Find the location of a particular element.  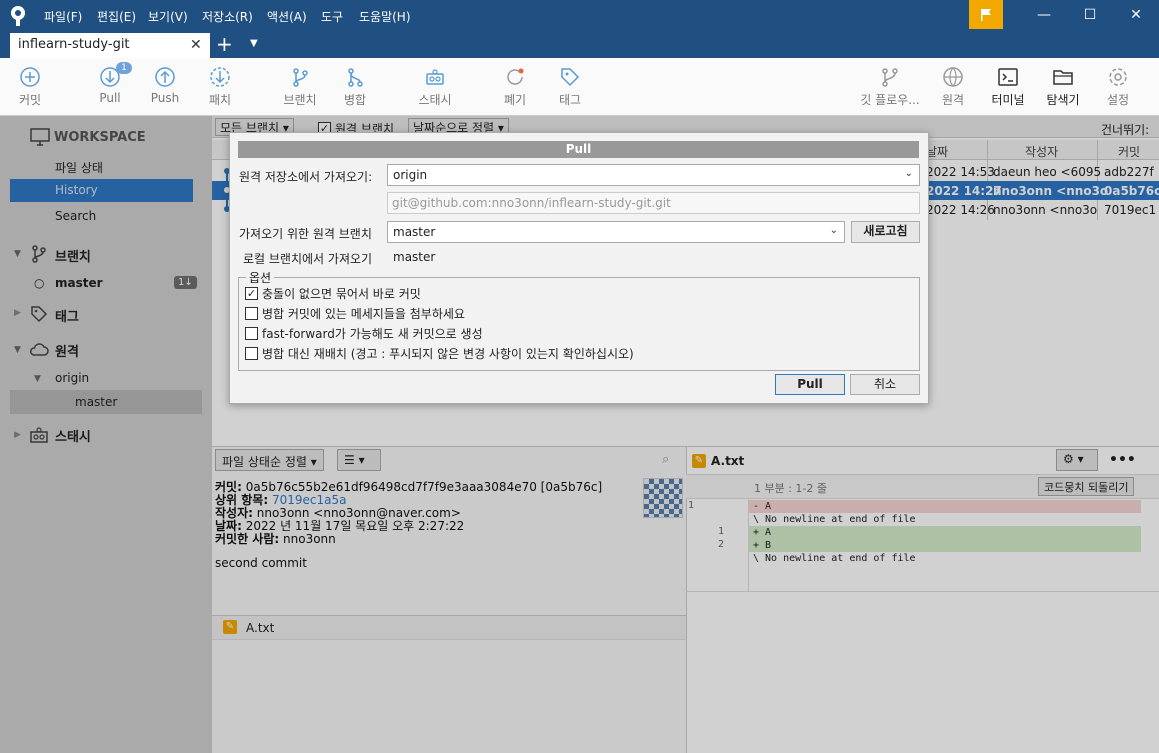

remote-branch-select: master ⌄ is located at coordinates (616, 232).